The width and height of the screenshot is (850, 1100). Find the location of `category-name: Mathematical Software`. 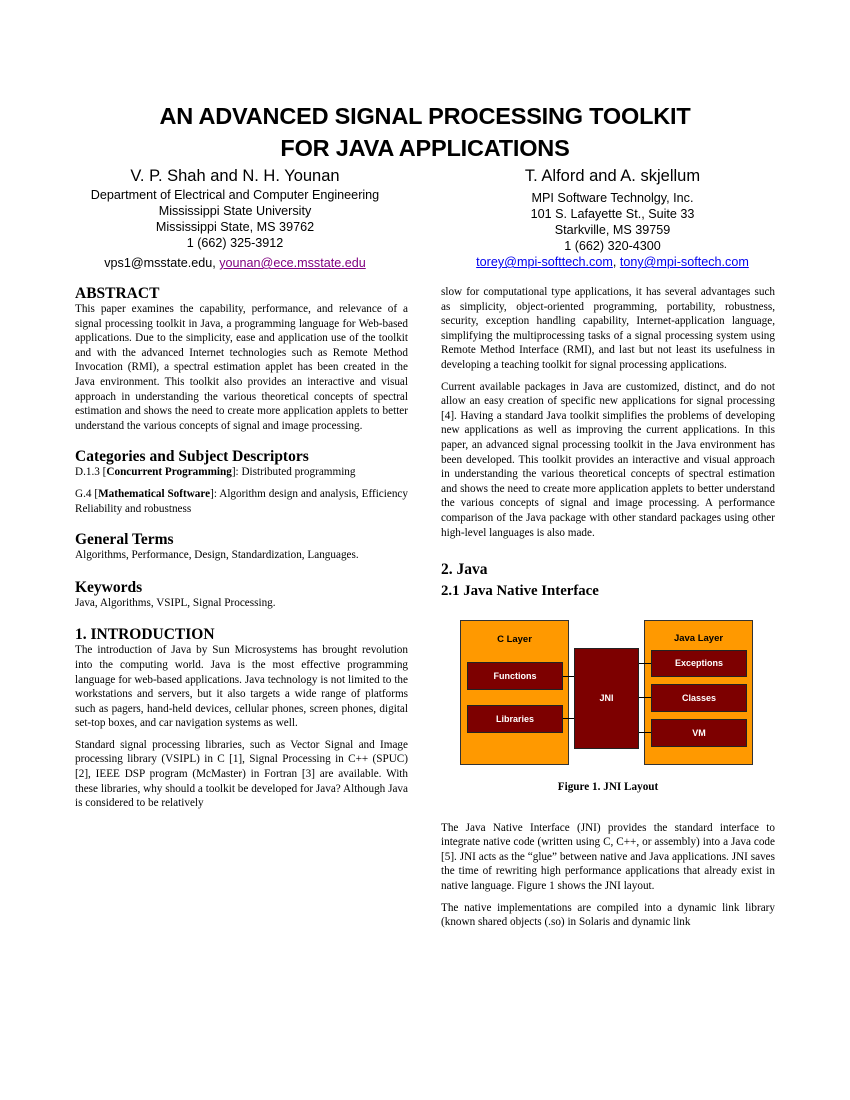

category-name: Mathematical Software is located at coordinates (154, 493).